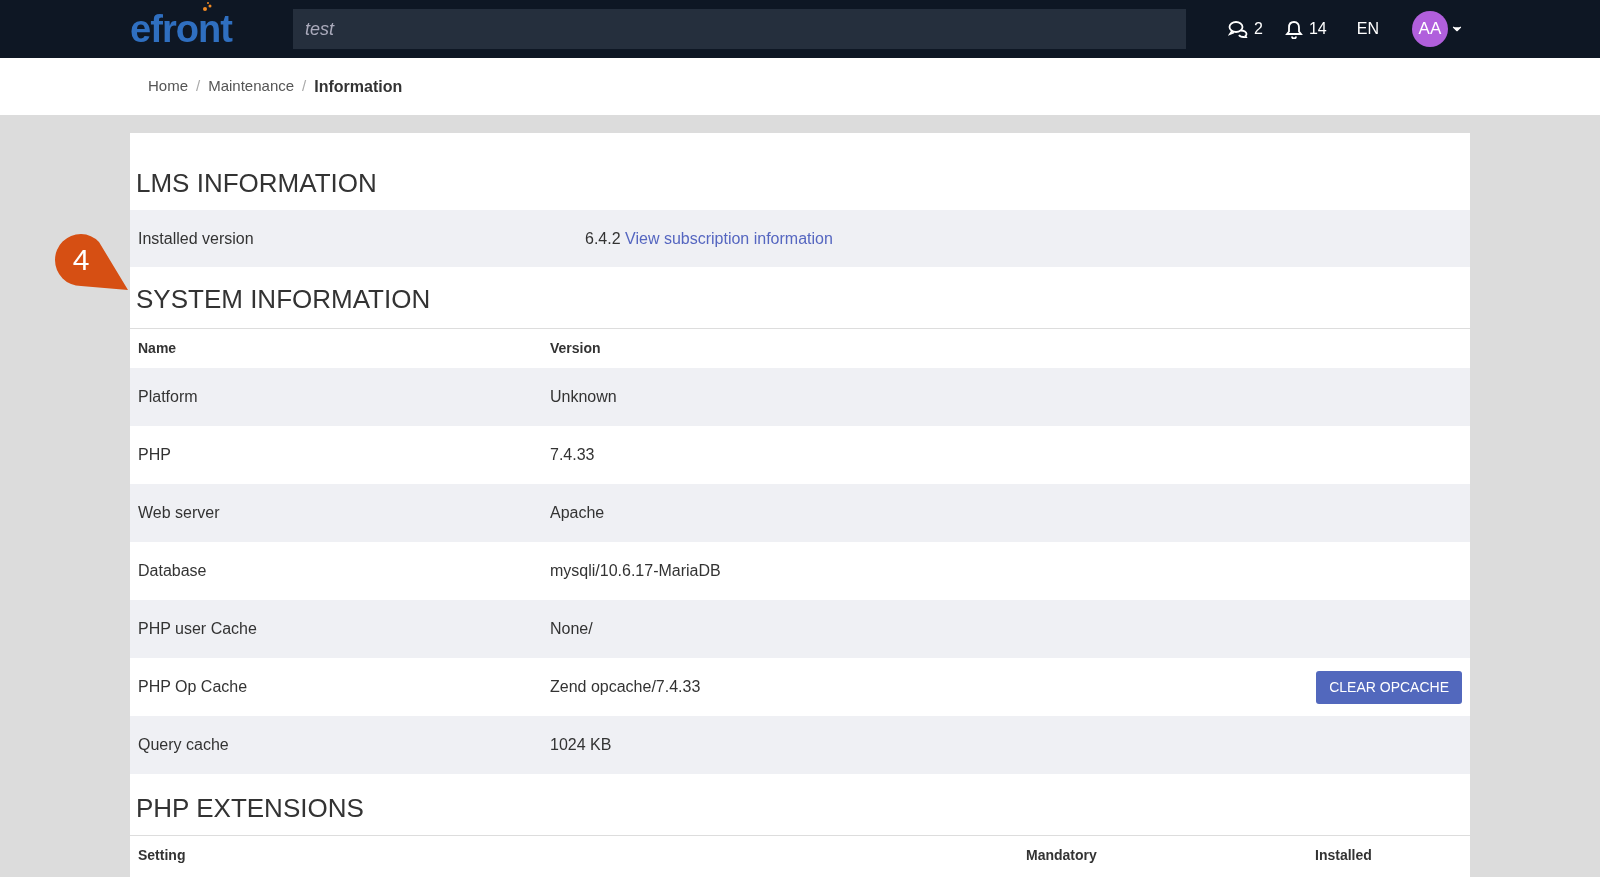  Describe the element at coordinates (168, 397) in the screenshot. I see `table-cell-text: Platform` at that location.